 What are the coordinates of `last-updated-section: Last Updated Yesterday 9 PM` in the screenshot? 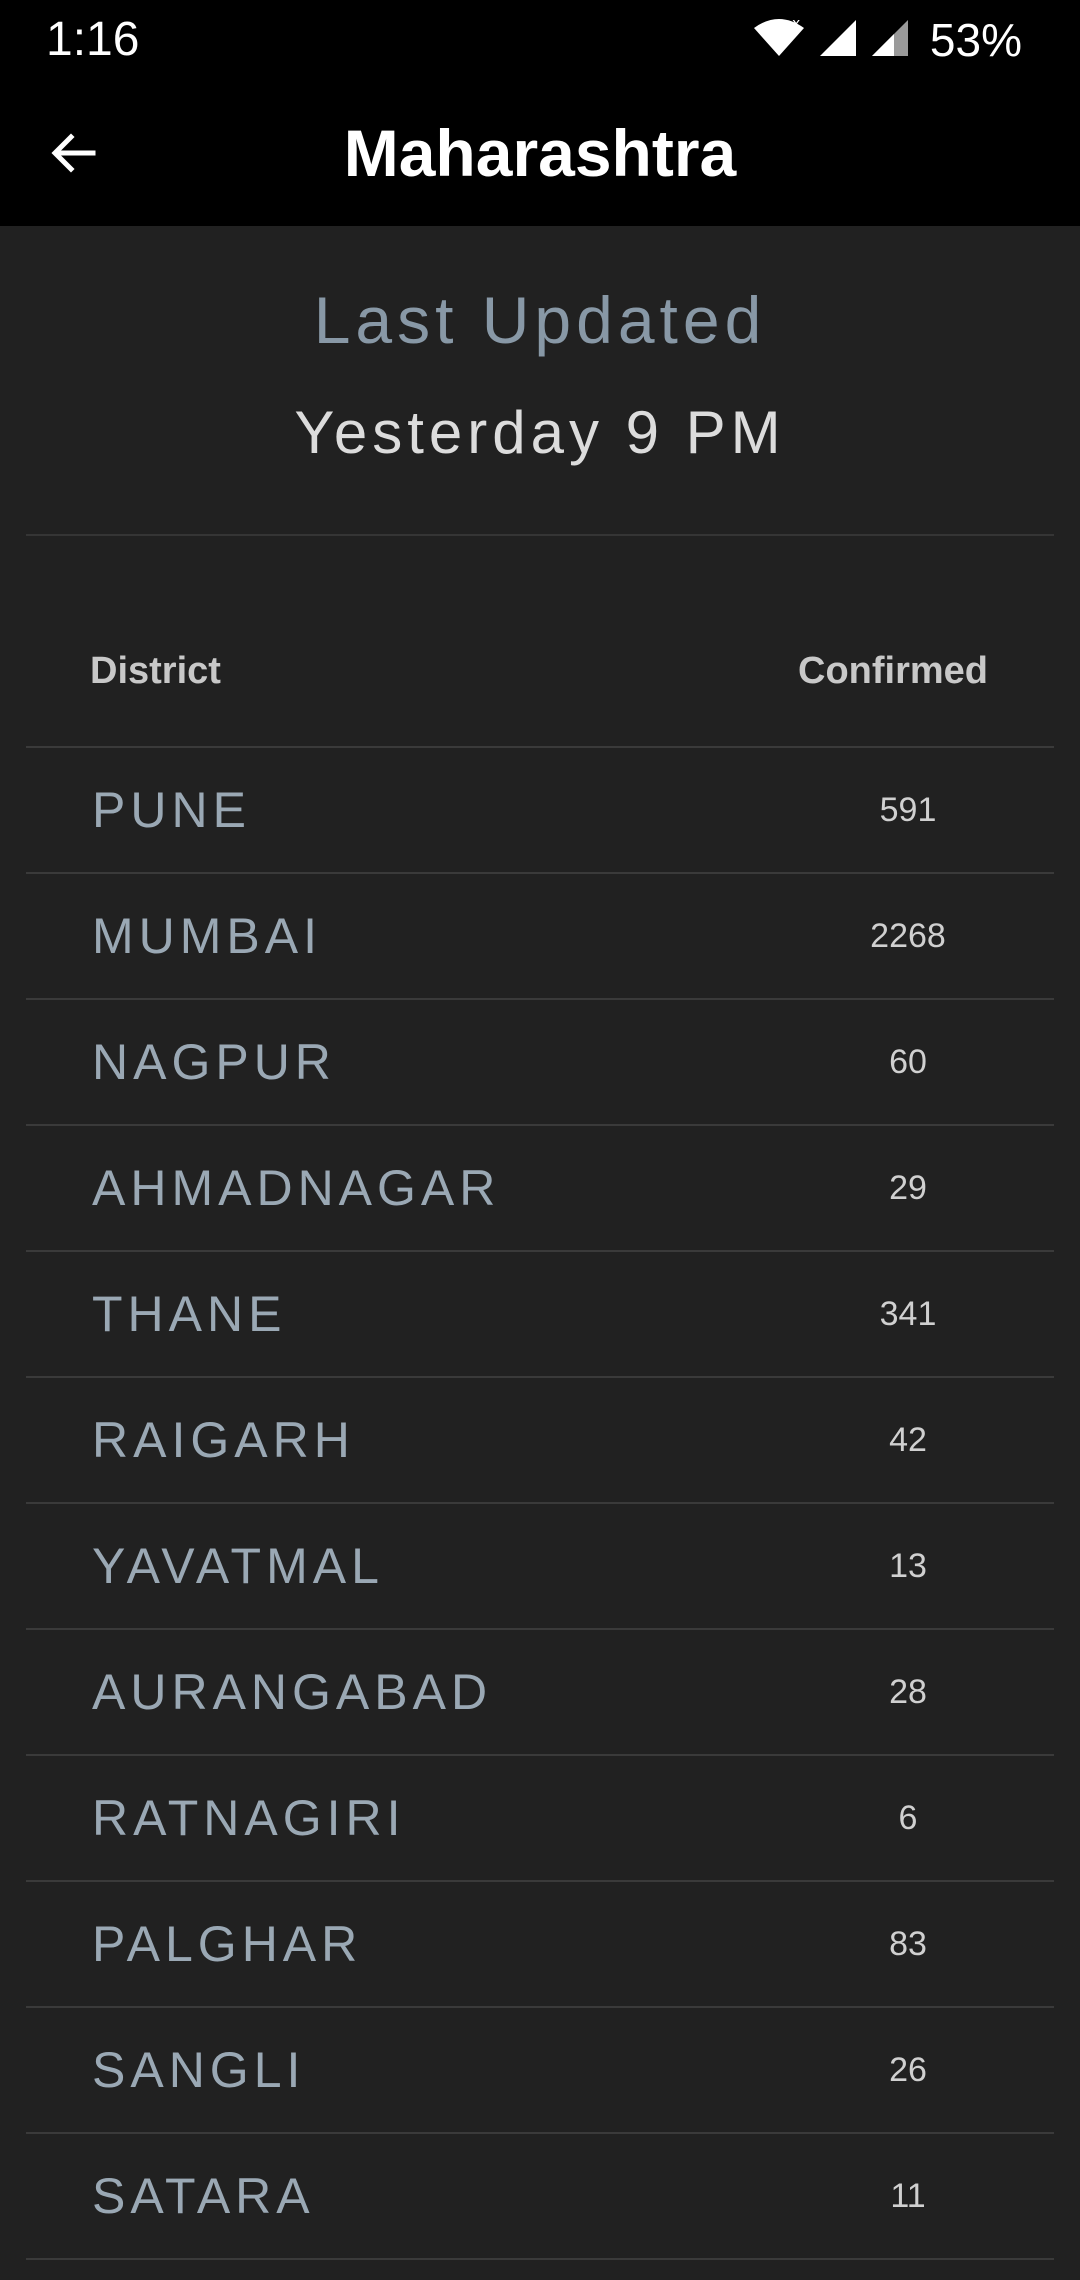 It's located at (540, 381).